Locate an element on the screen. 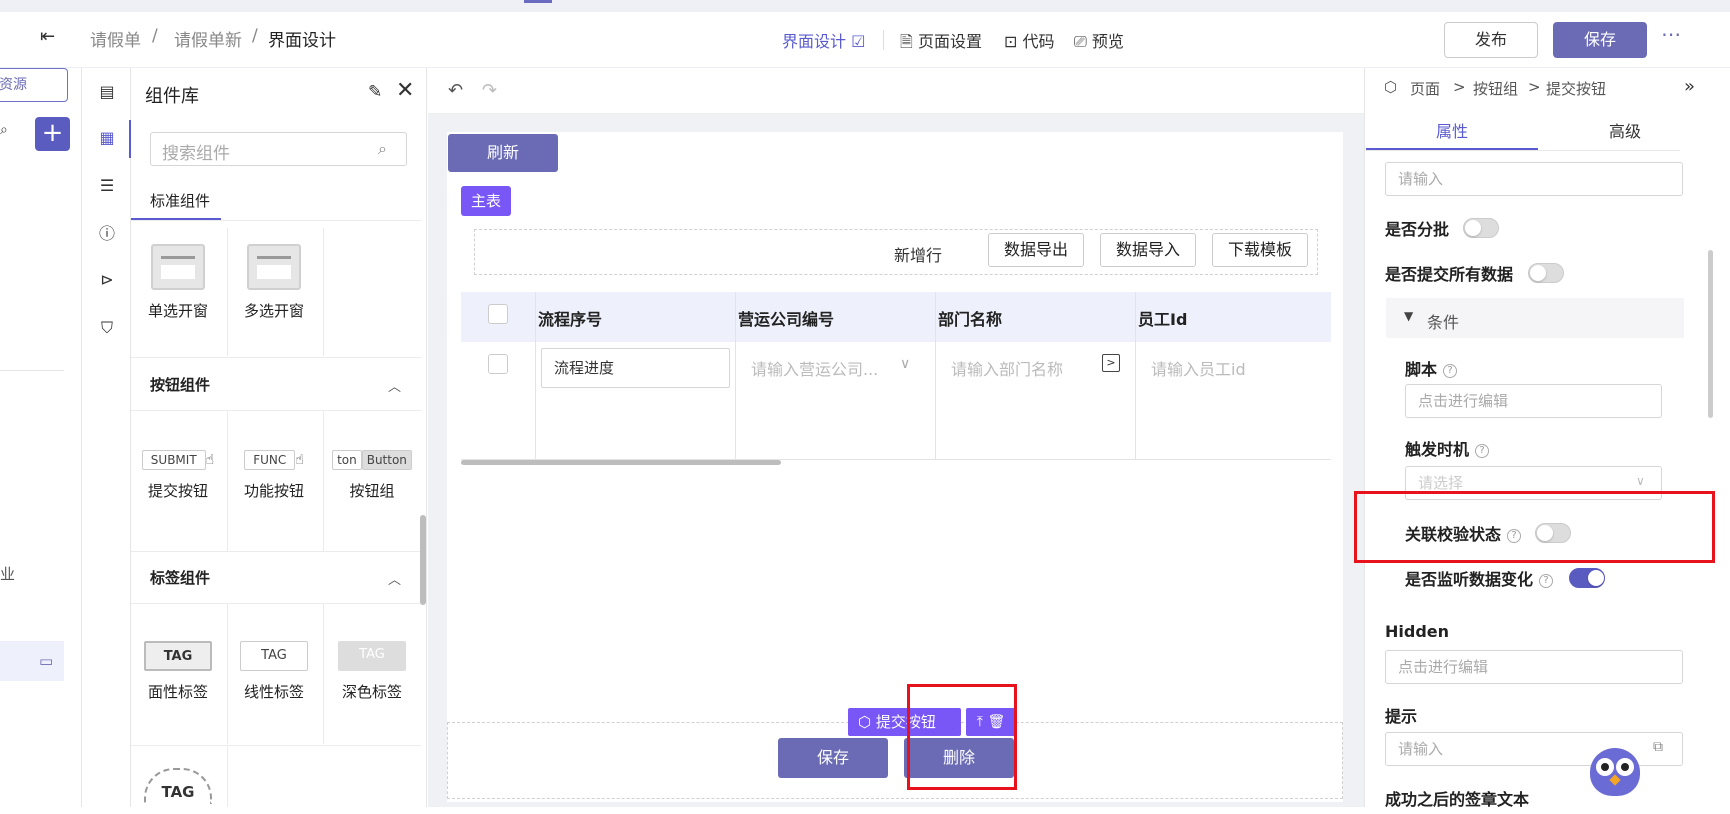  script-editor-field: 点击进行编辑 is located at coordinates (1533, 401).